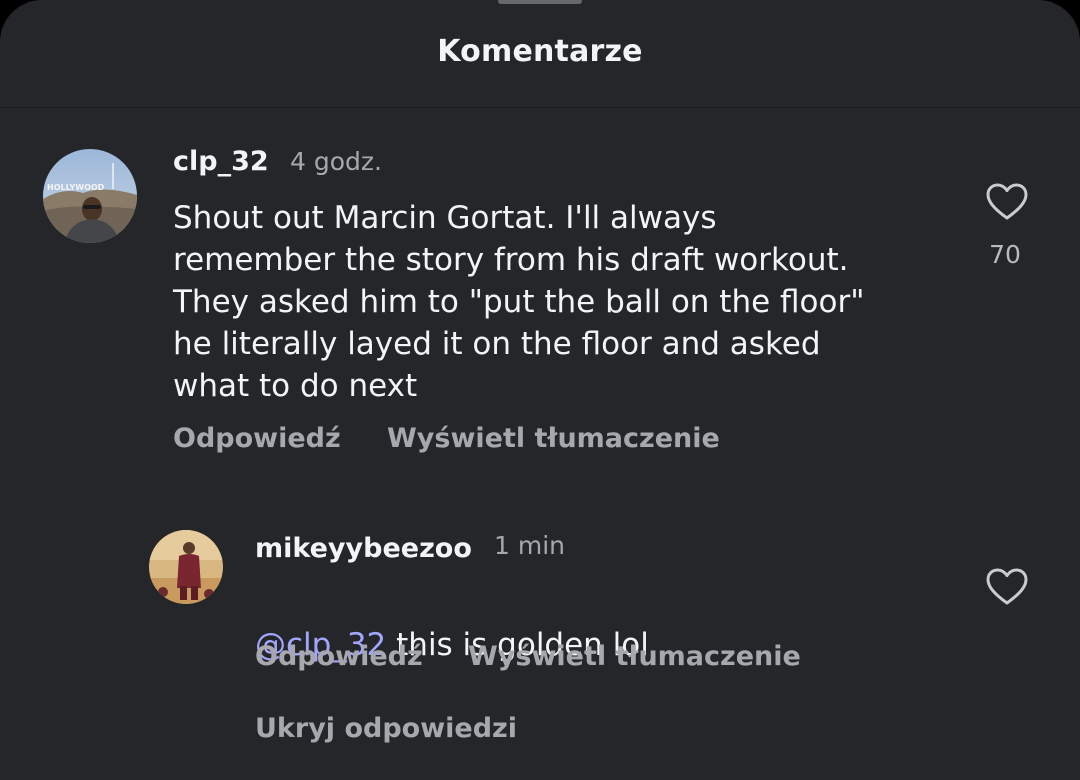  What do you see at coordinates (186, 567) in the screenshot?
I see `avatar` at bounding box center [186, 567].